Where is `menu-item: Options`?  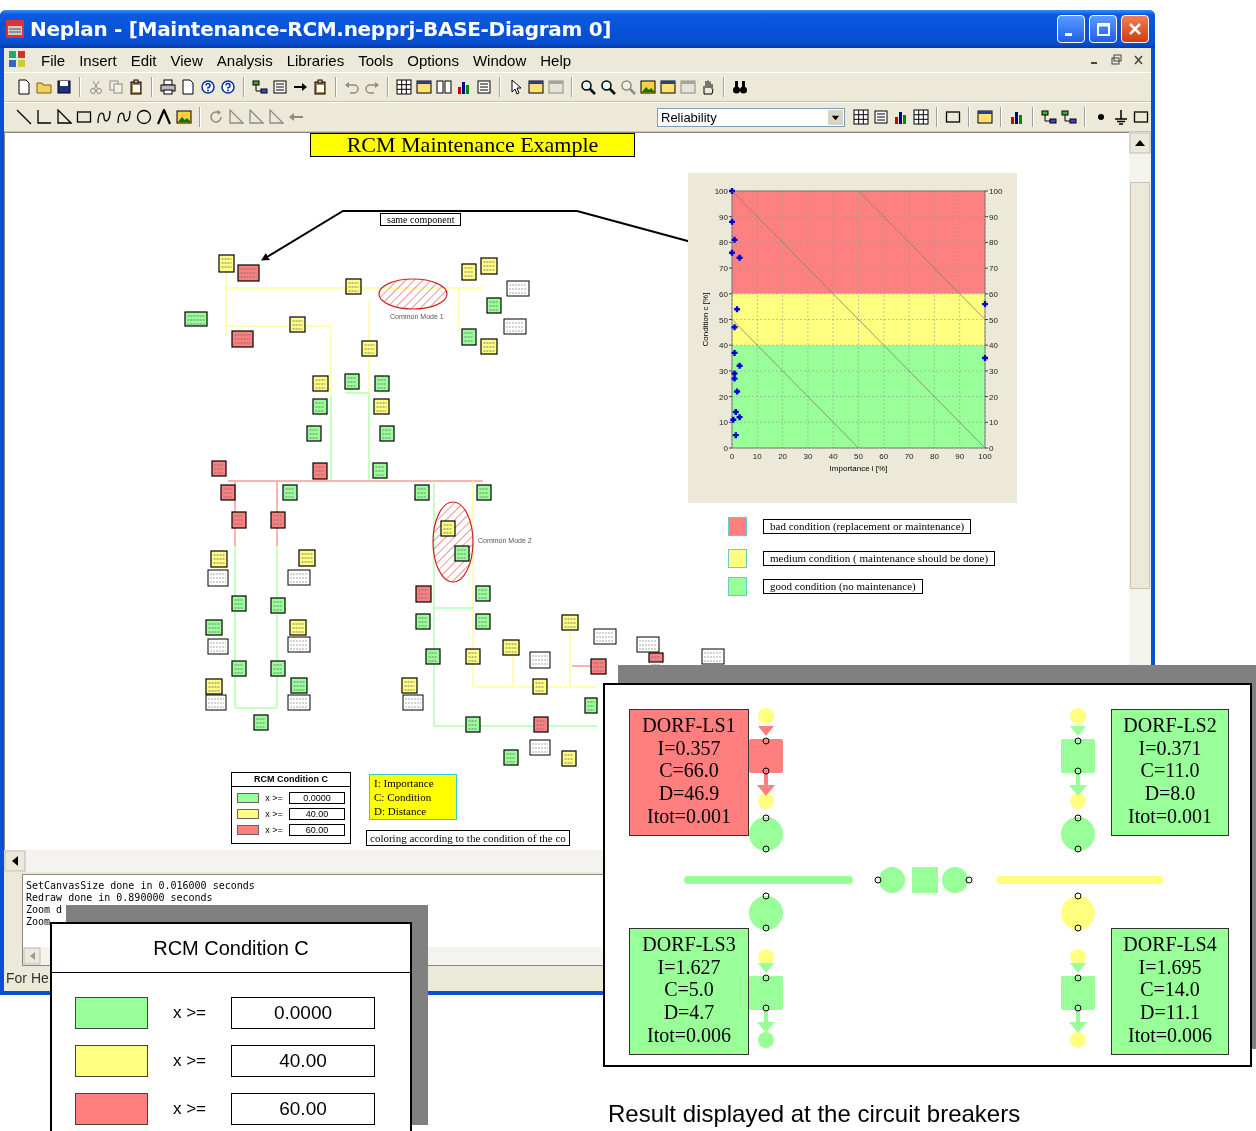
menu-item: Options is located at coordinates (433, 60).